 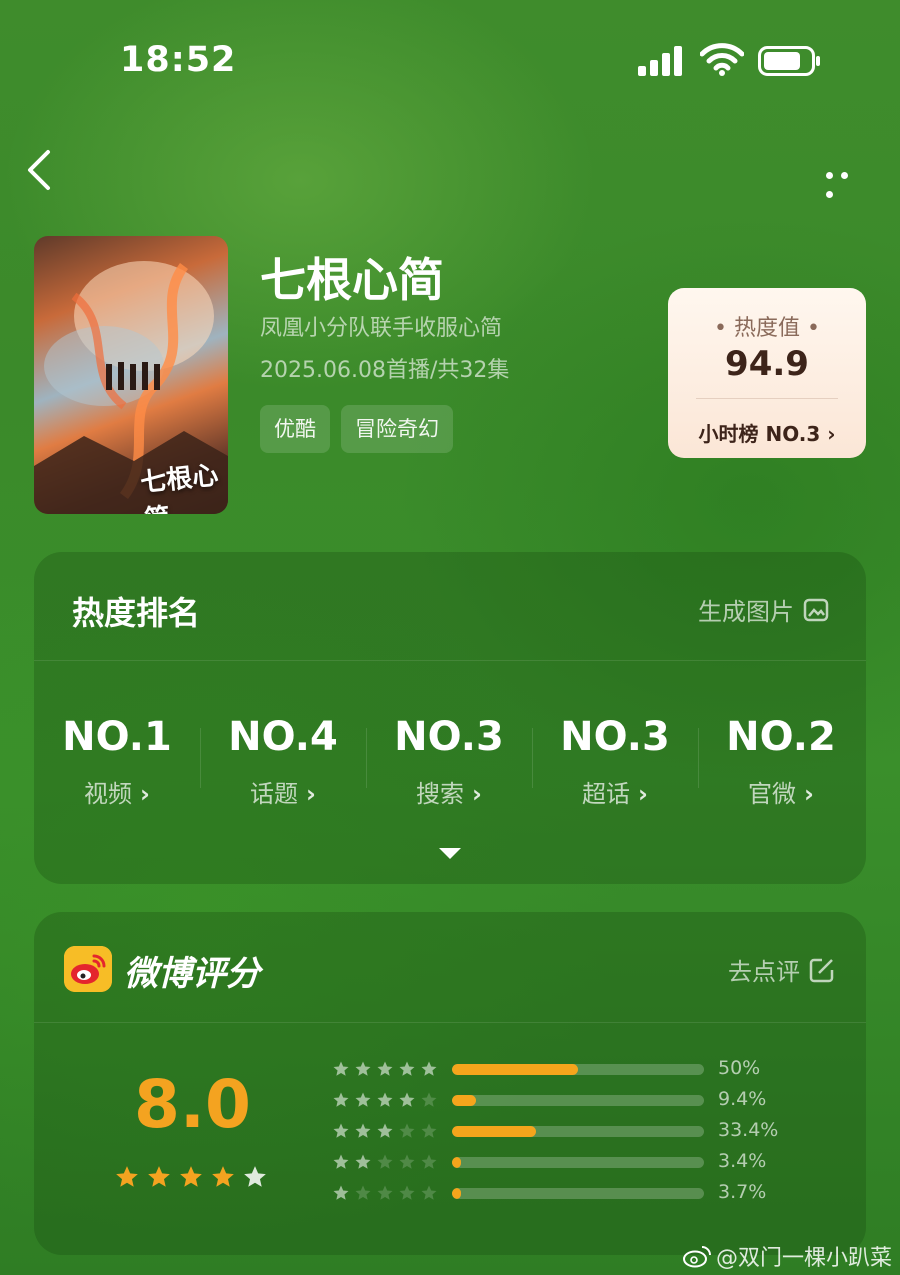 I want to click on cellular-signal-icon, so click(x=663, y=60).